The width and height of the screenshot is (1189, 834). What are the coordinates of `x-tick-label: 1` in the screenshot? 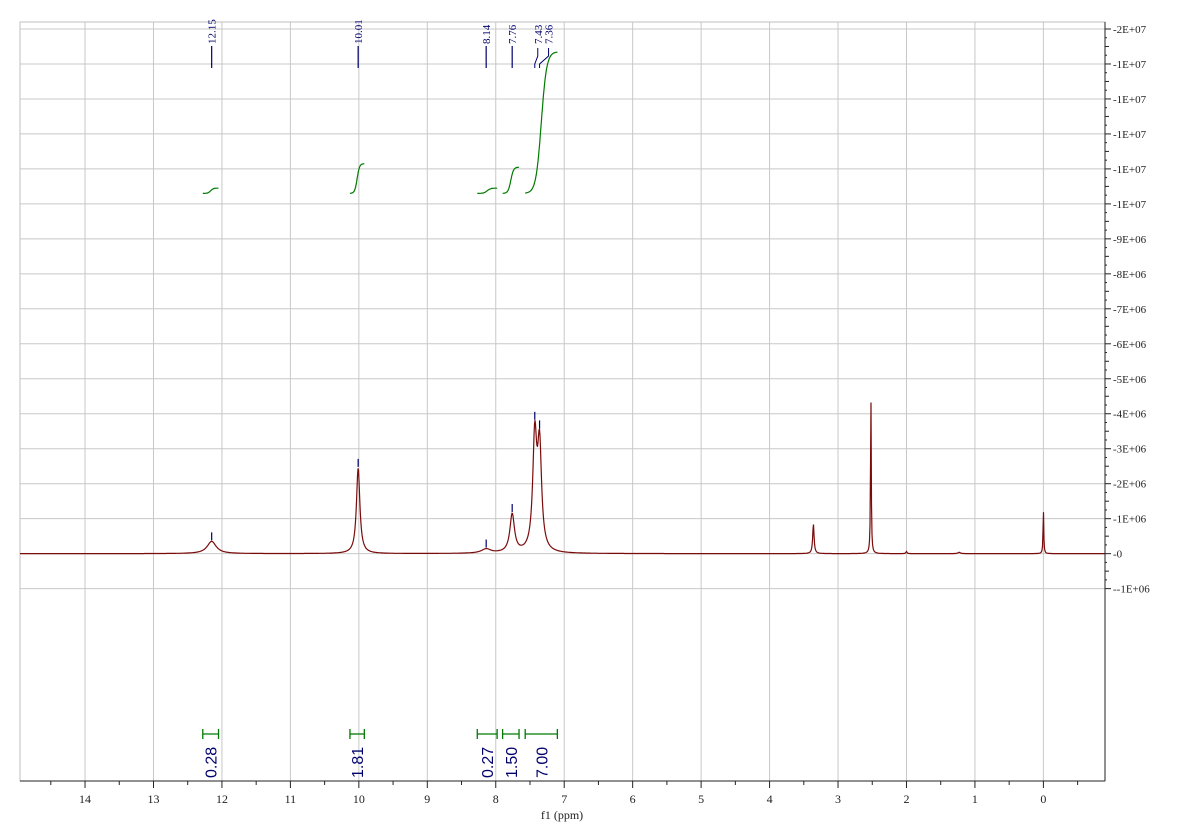 It's located at (975, 799).